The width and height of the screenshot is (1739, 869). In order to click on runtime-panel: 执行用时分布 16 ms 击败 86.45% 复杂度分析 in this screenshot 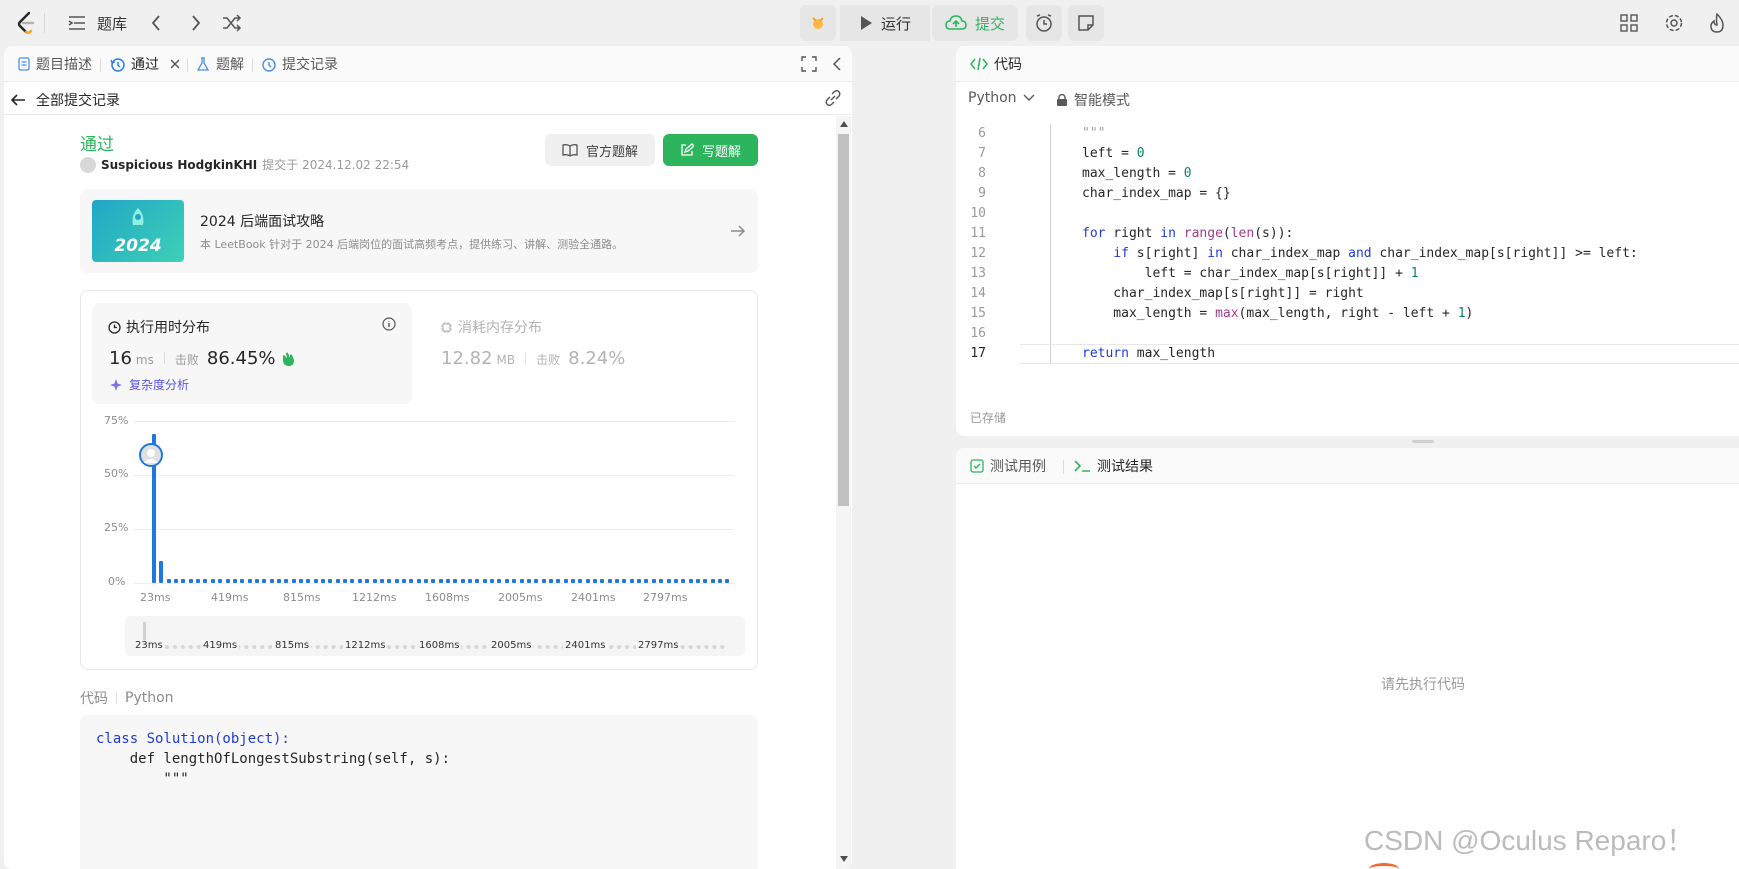, I will do `click(252, 353)`.